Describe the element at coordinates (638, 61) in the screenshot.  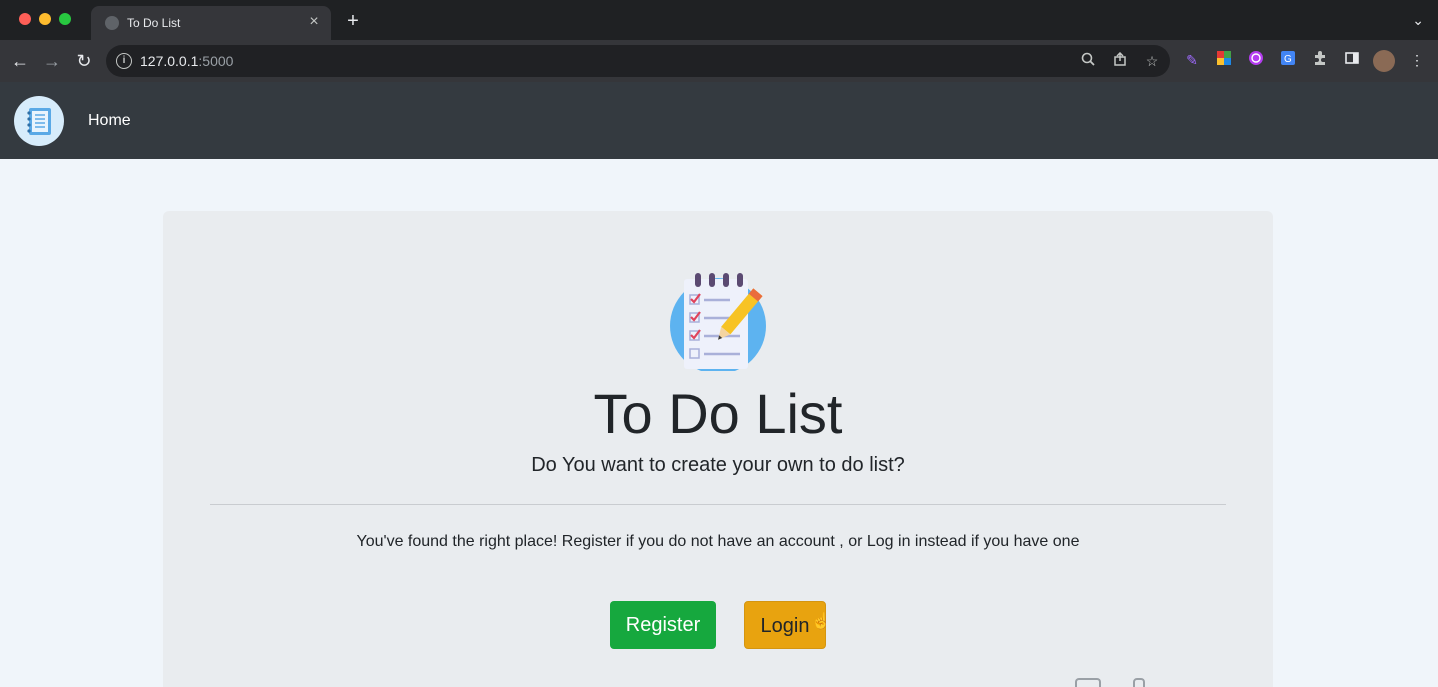
I see `address-bar: i 127.0.0.1:5000 ☆` at that location.